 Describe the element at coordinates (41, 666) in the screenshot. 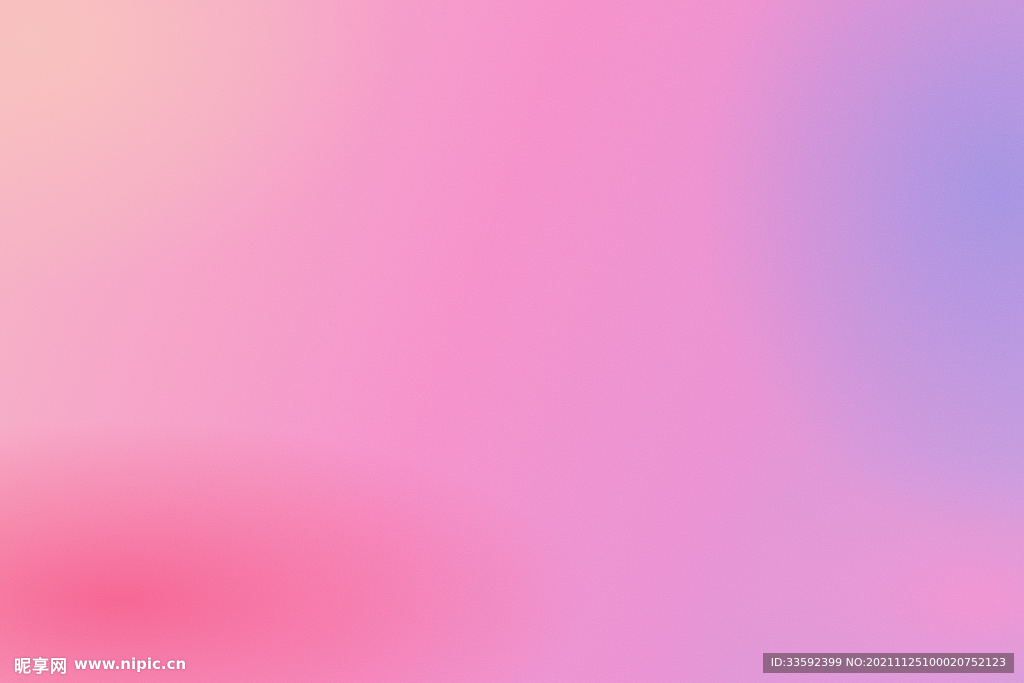

I see `watermark-brand: 昵享网` at that location.